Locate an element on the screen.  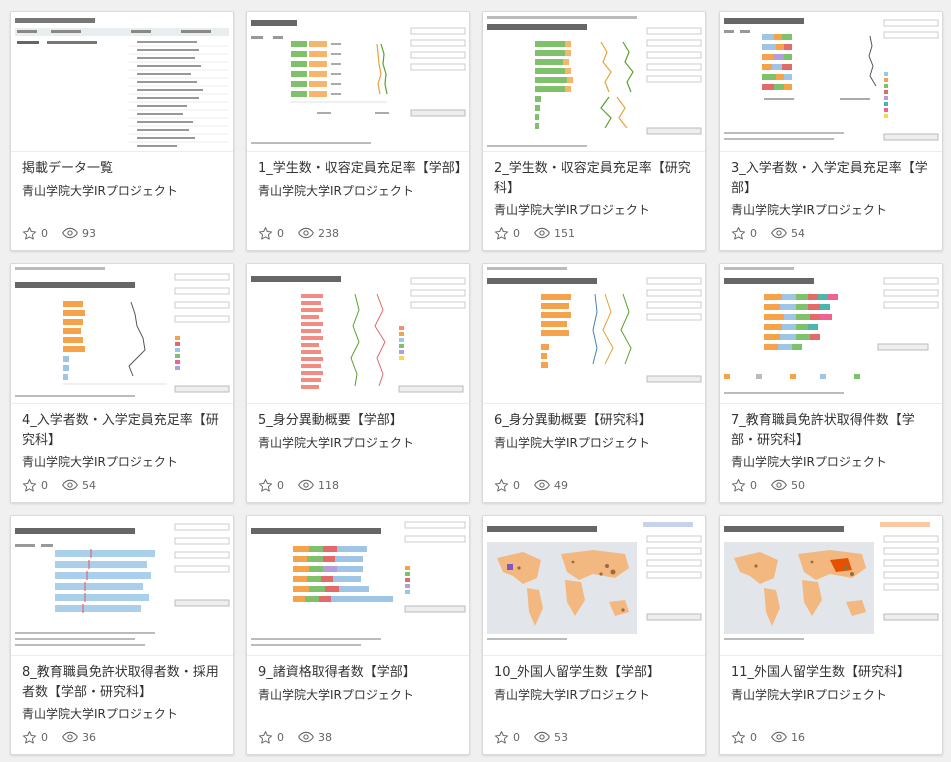
workbook-title: 3_入学者数・入学定員充足率【学部】 is located at coordinates (833, 179).